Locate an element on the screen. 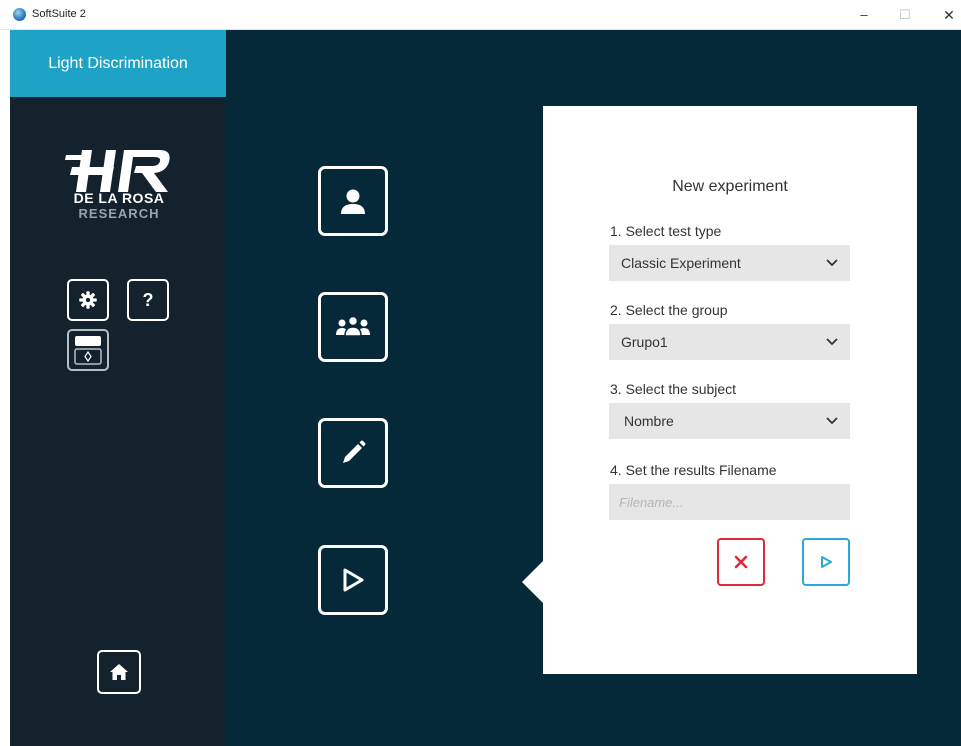 The image size is (961, 746). close-icon is located at coordinates (741, 562).